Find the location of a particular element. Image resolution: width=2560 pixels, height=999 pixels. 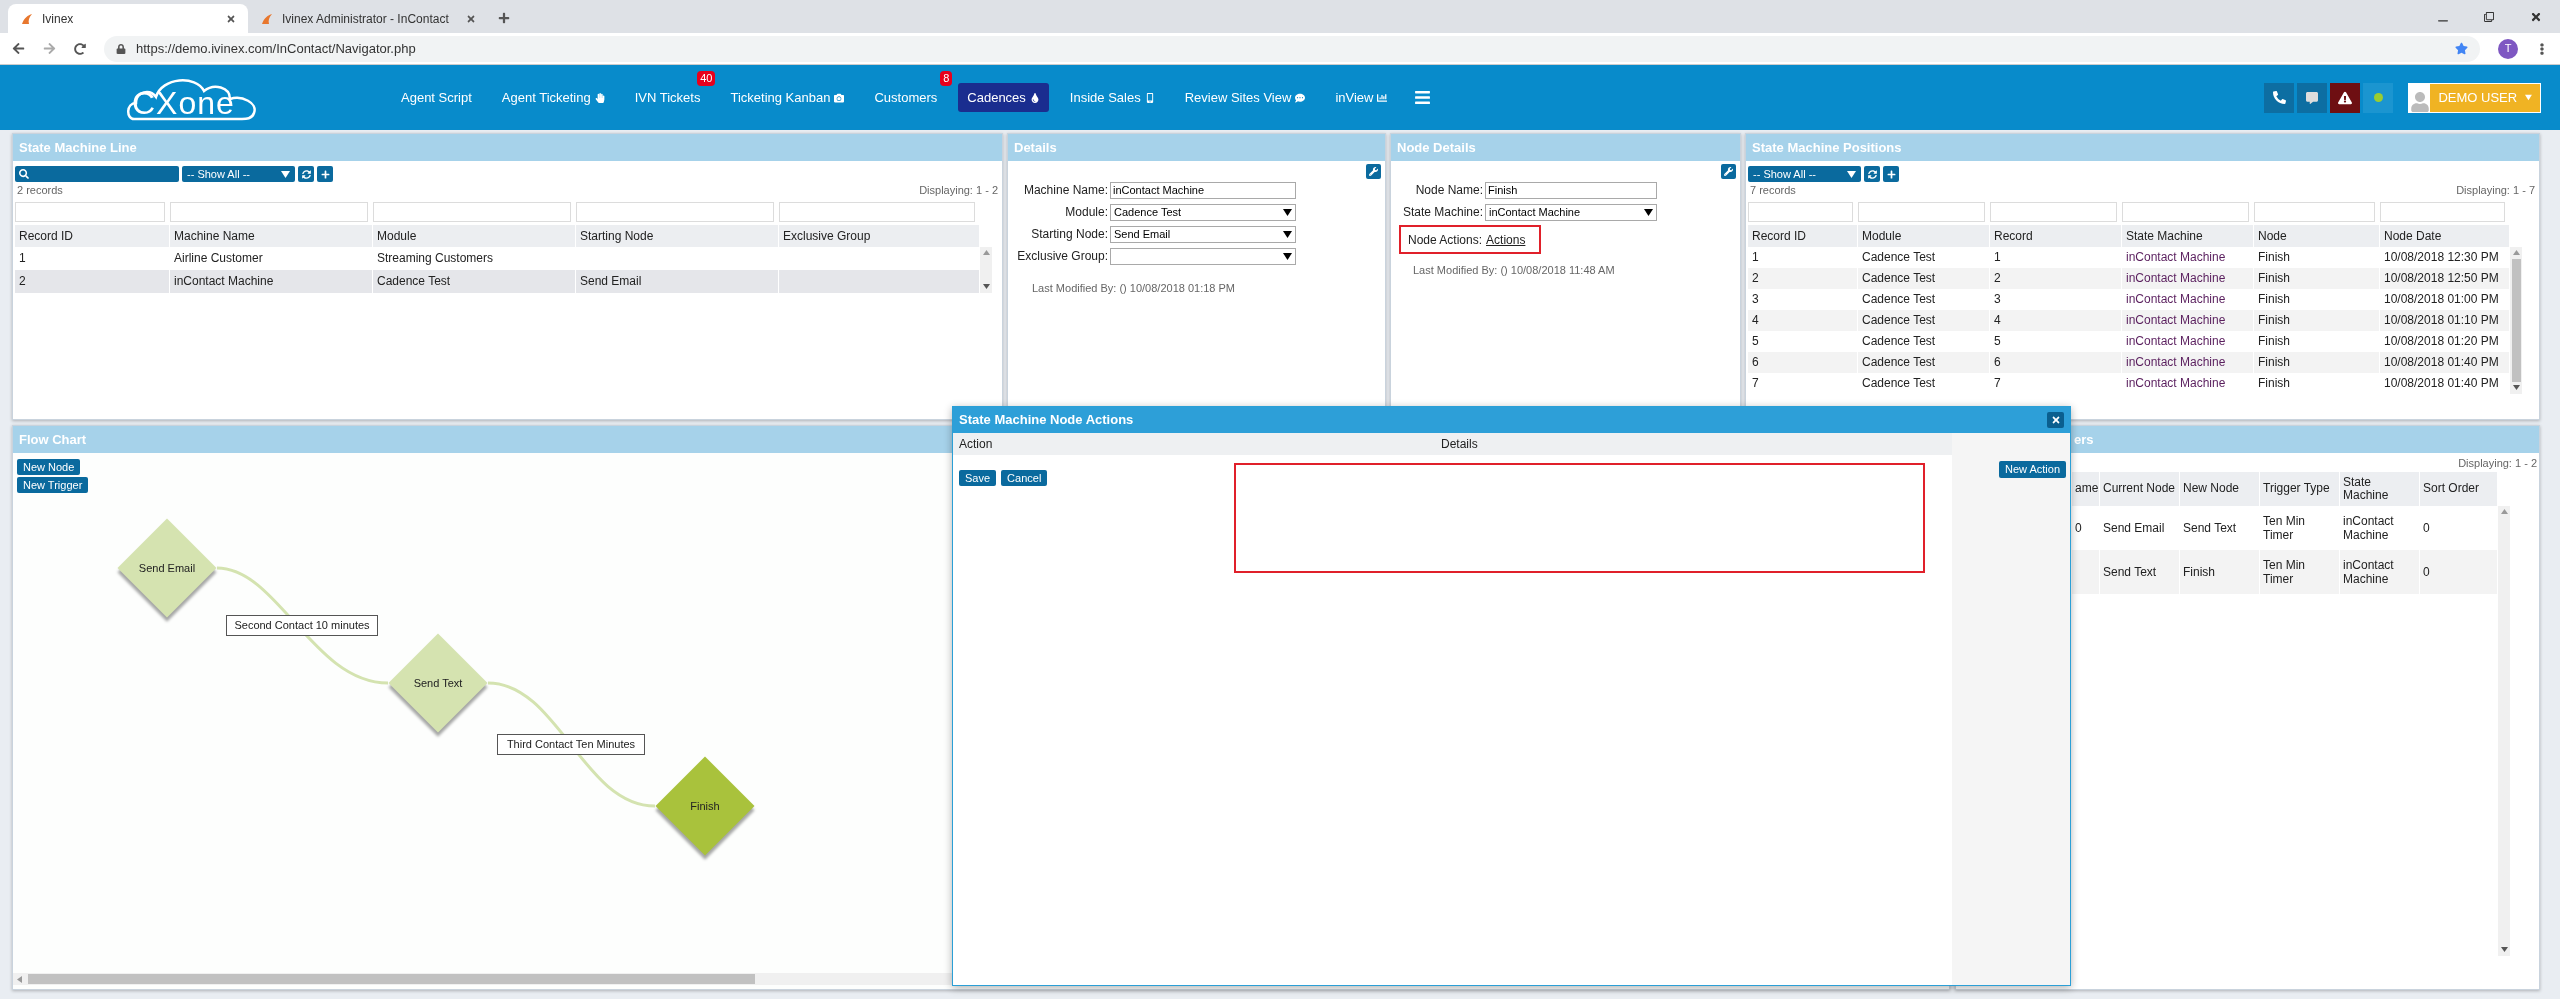

column-header: New Node is located at coordinates (2220, 488).